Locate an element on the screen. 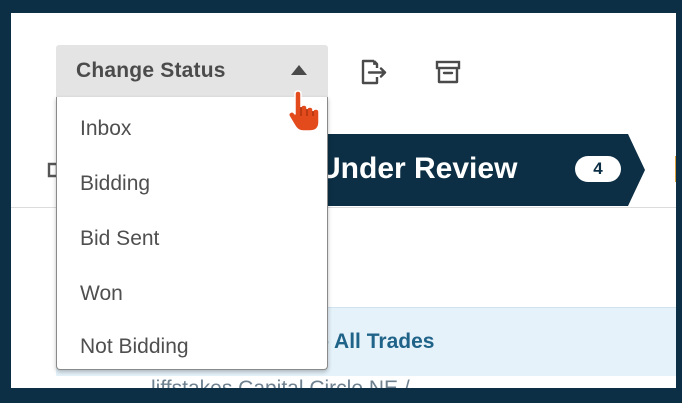 The height and width of the screenshot is (403, 682). export-icon is located at coordinates (372, 72).